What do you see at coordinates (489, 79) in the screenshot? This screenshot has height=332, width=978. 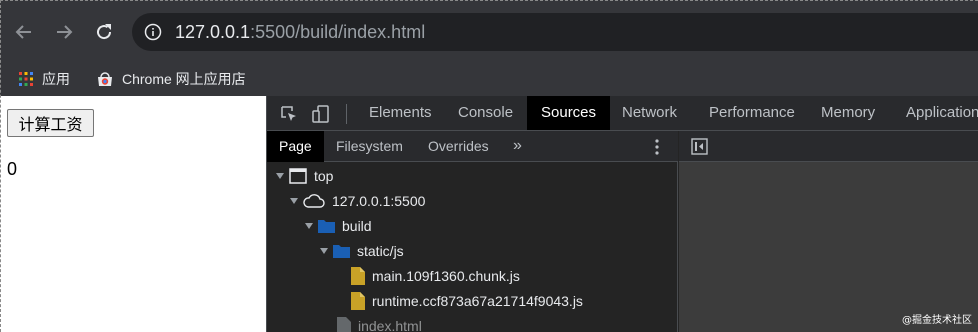 I see `bookmarks-bar: 应用 Chrome 网上应用店` at bounding box center [489, 79].